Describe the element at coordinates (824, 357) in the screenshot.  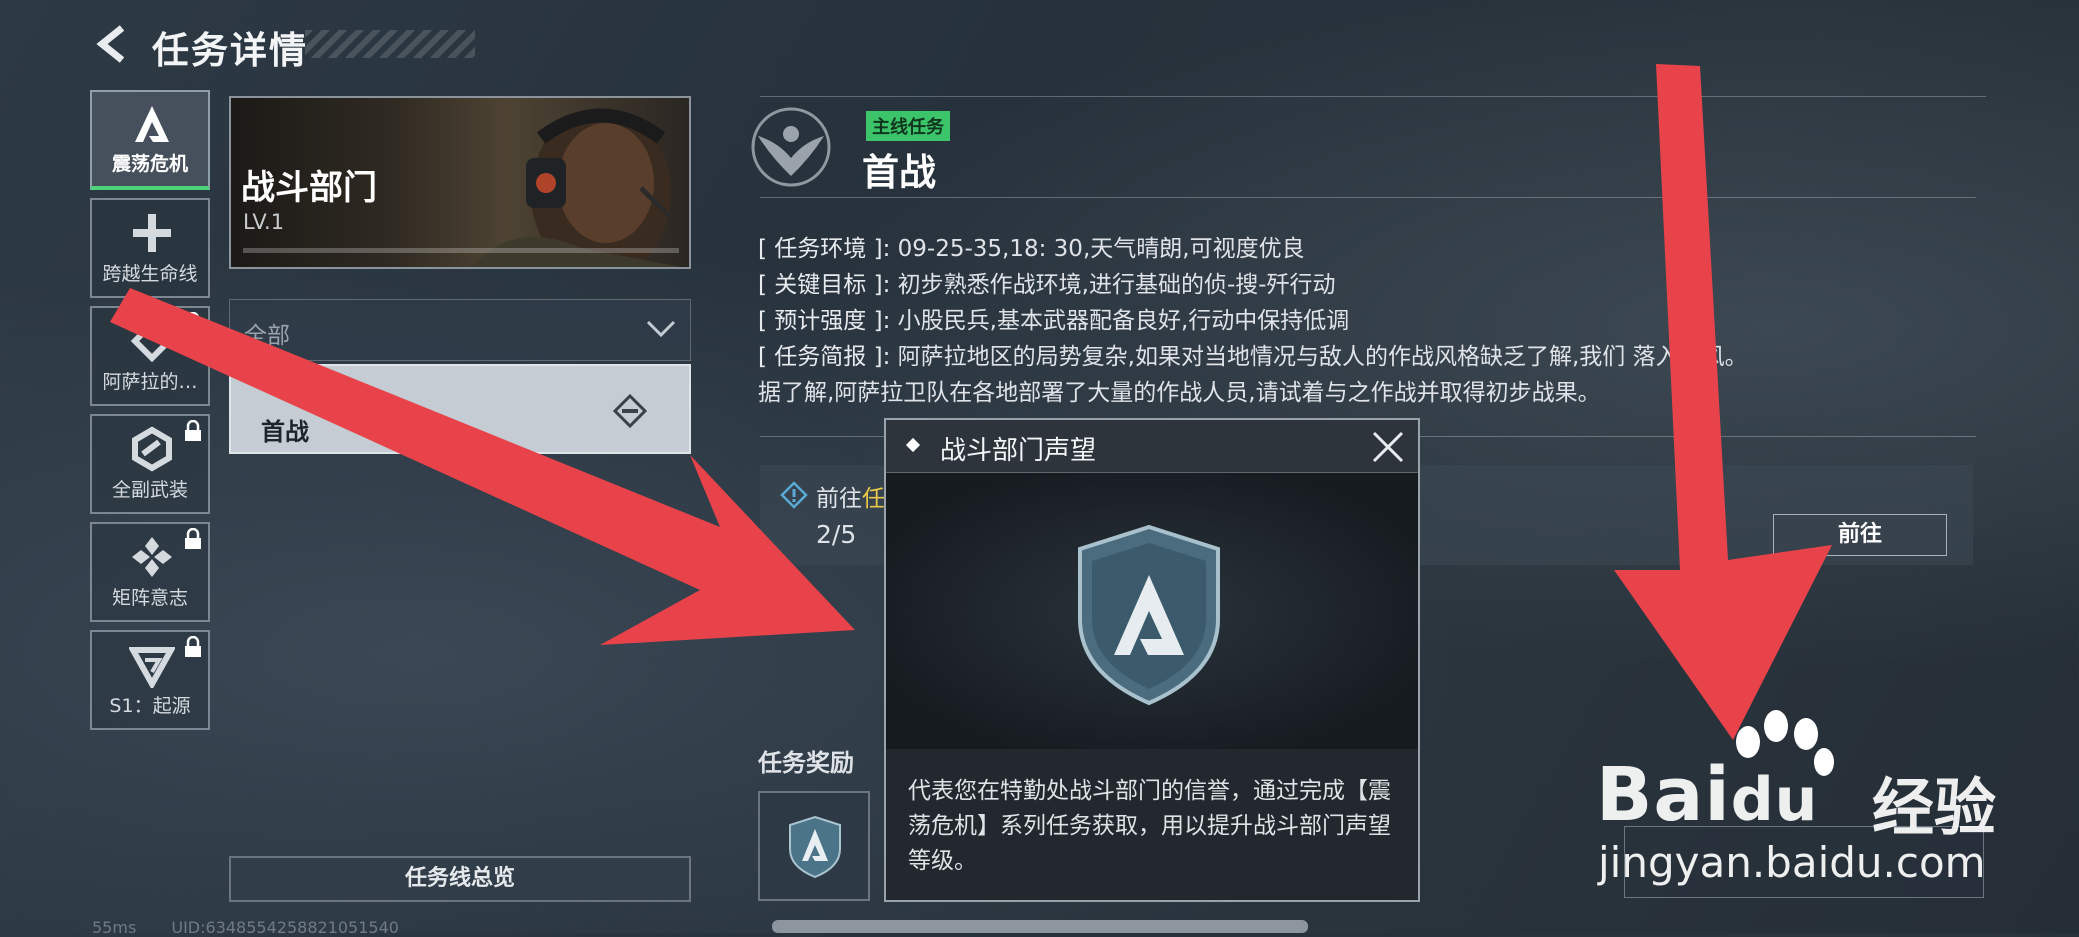
I see `detail-key: [ 任务简报 ]:` at that location.